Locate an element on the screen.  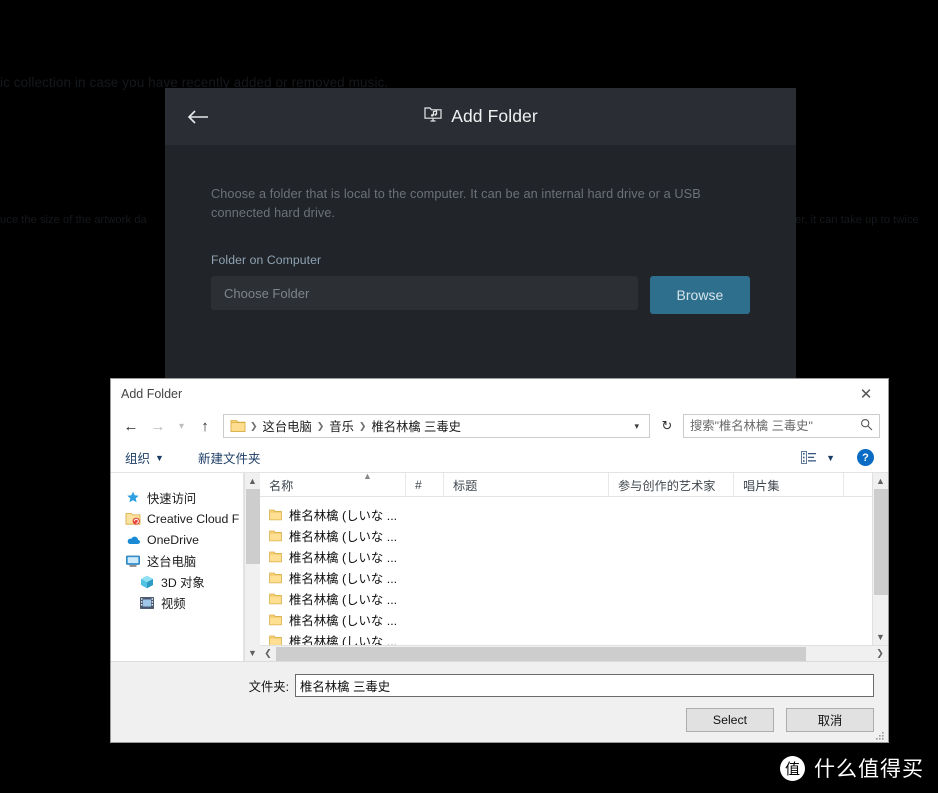
toolbar-right-group: ▼ ? is located at coordinates (837, 457).